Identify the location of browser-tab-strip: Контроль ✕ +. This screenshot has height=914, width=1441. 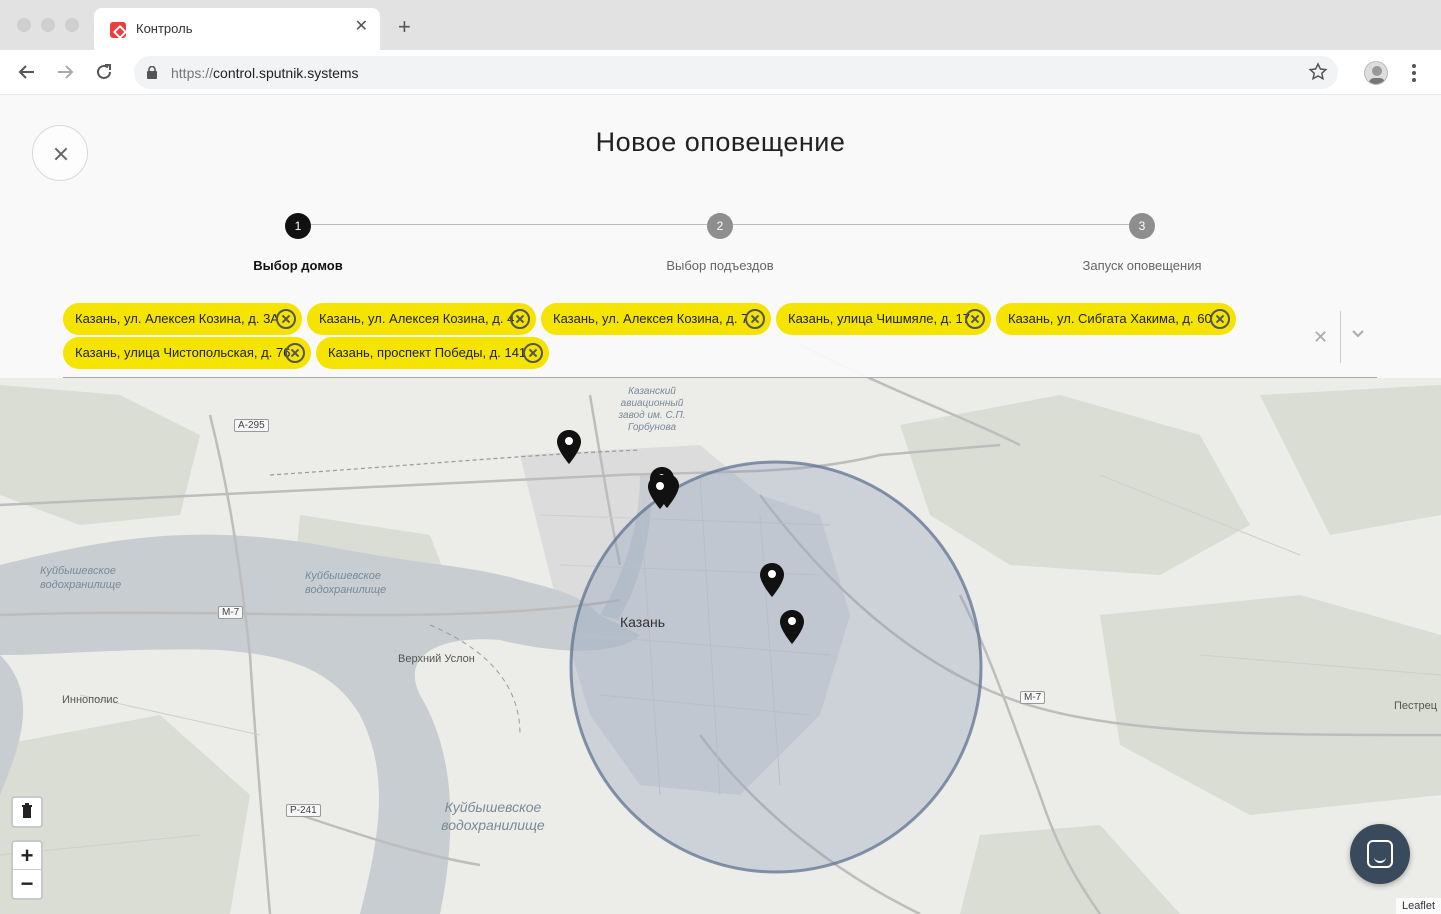
(720, 25).